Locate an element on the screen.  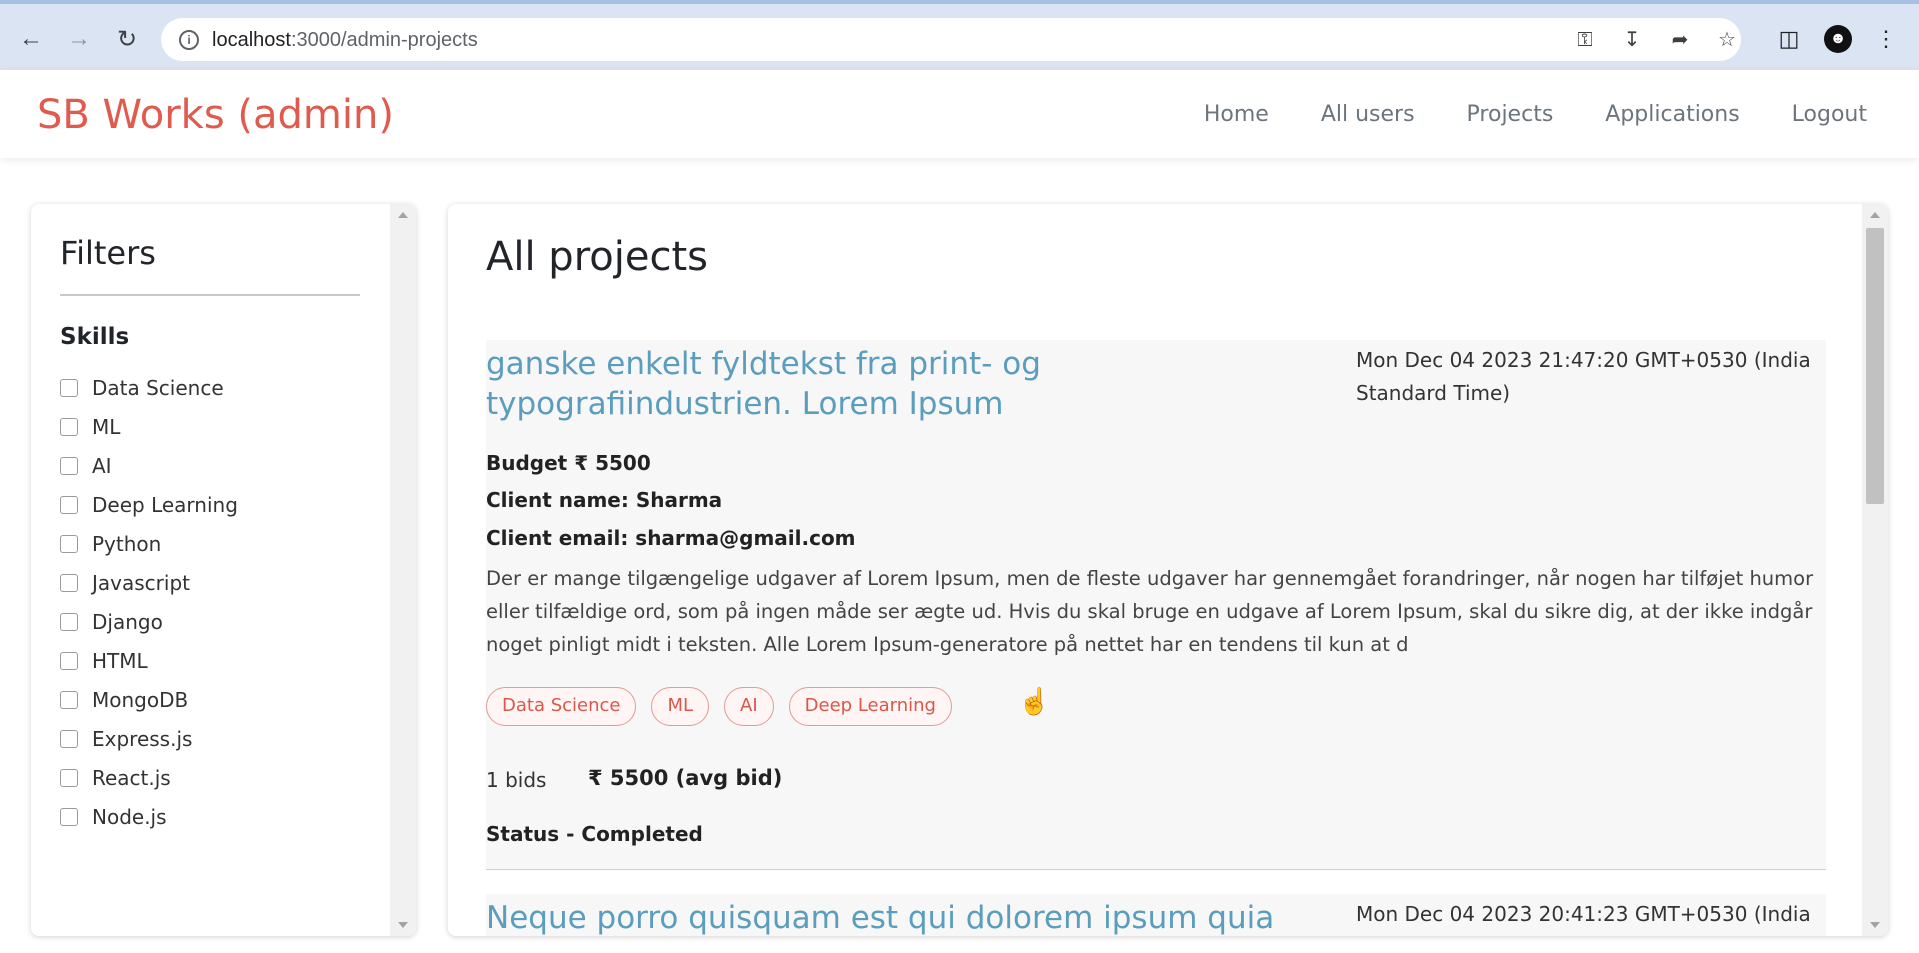
skill-filter: ML is located at coordinates (149, 426).